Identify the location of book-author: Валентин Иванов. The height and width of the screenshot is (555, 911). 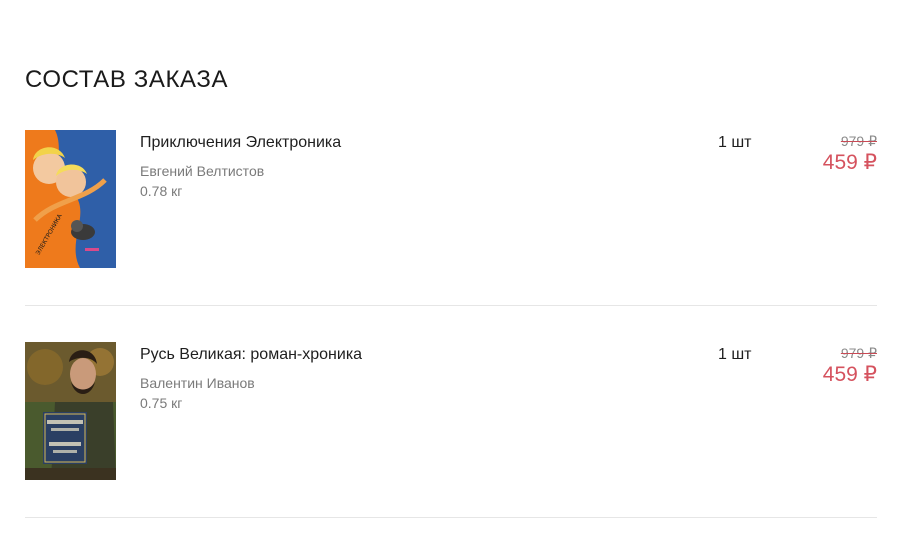
(197, 383).